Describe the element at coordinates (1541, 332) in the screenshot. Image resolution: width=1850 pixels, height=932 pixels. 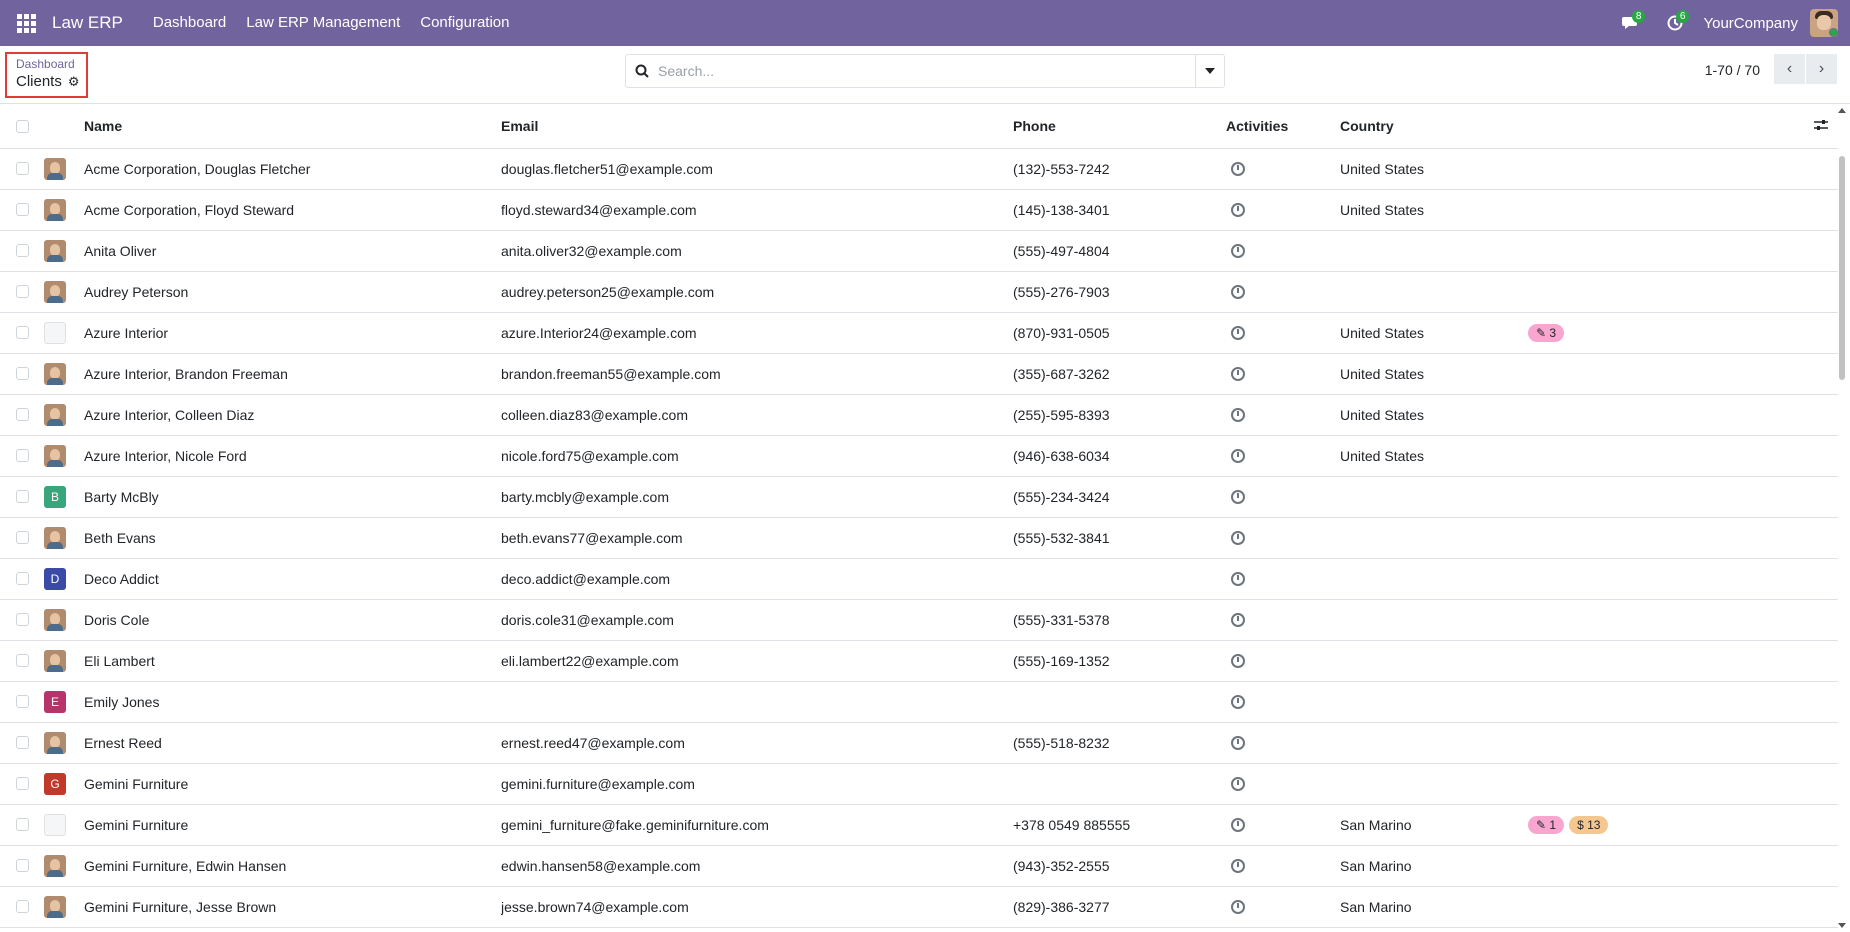
I see `edit-icon: ✎` at that location.